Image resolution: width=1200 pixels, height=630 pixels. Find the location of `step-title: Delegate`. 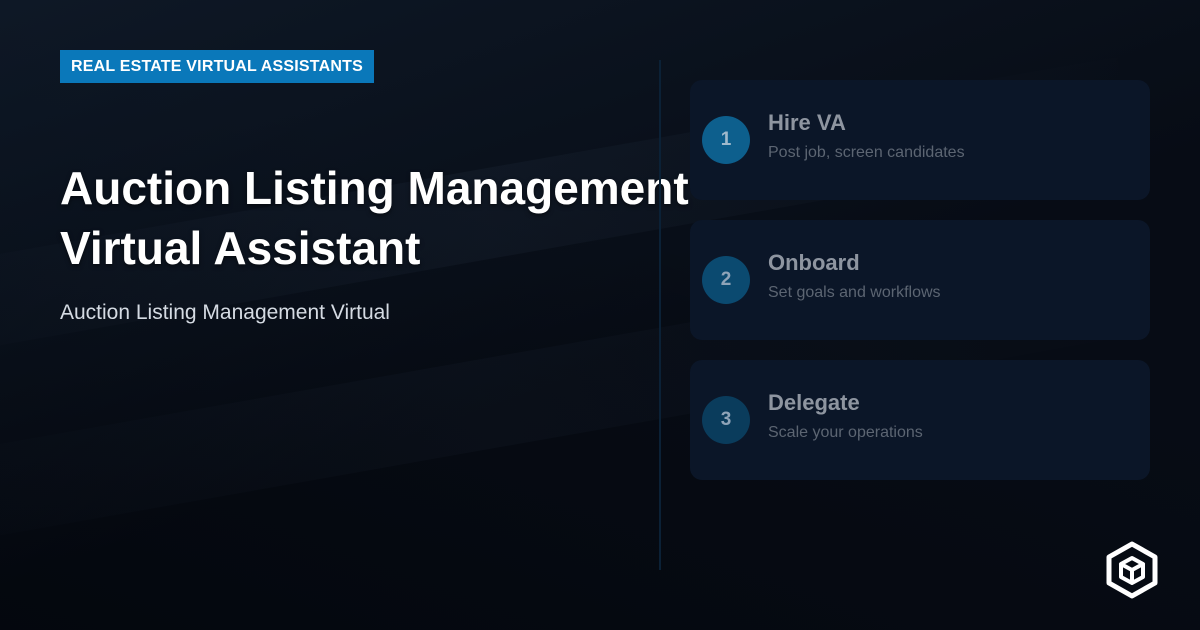

step-title: Delegate is located at coordinates (814, 402).